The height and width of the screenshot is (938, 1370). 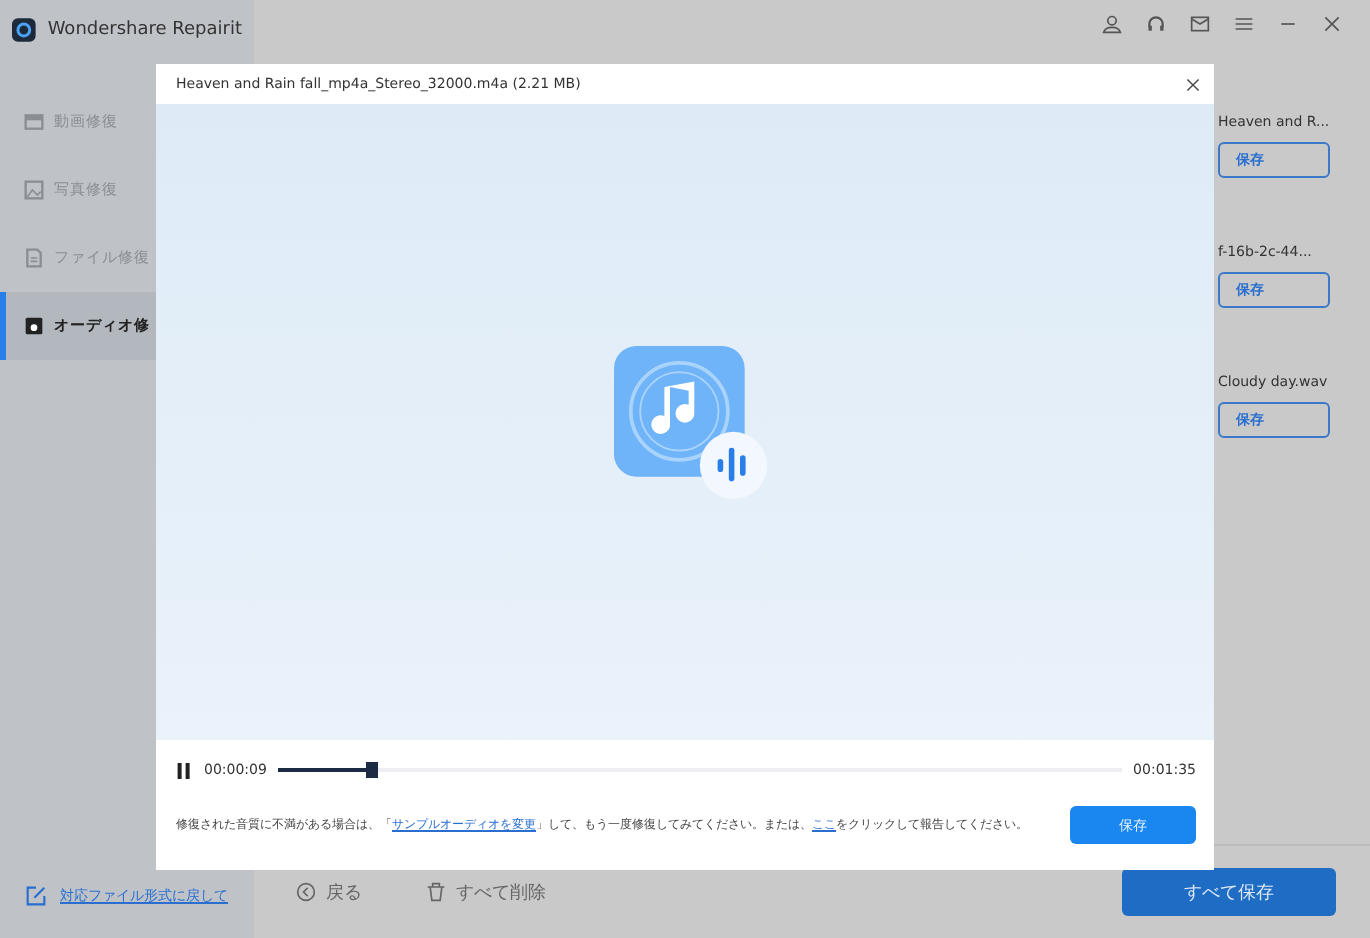 I want to click on back-icon, so click(x=306, y=892).